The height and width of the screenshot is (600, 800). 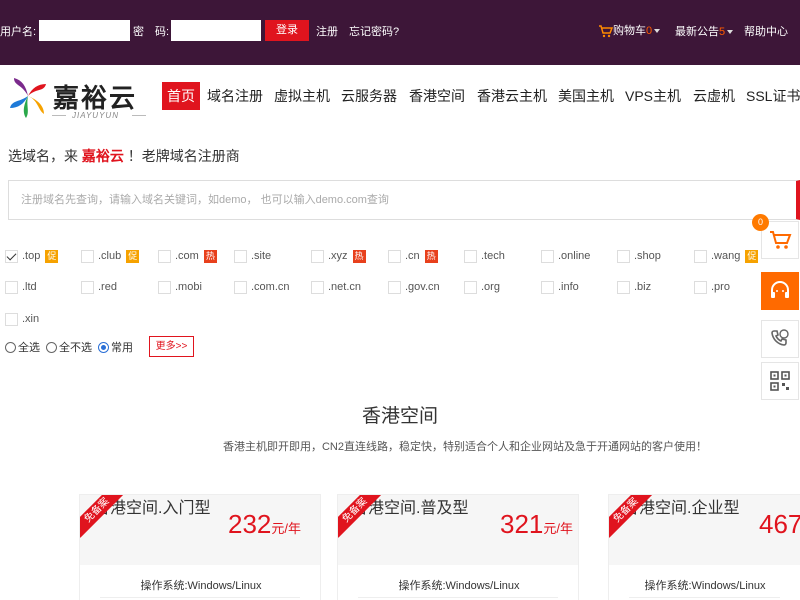 I want to click on password-label: 密 码:, so click(x=151, y=32).